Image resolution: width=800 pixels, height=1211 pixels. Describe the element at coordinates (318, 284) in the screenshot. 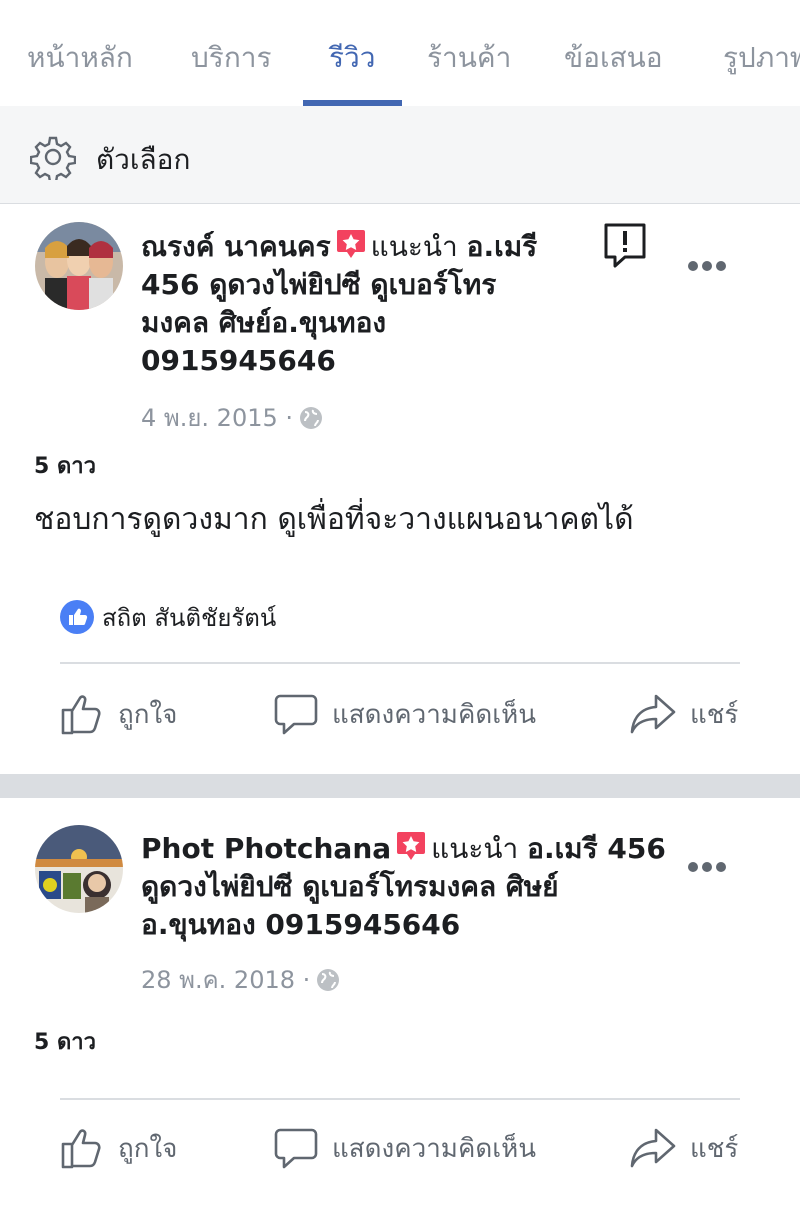

I see `page-name-cont: 456 ดูดวงไพ่ยิปซี ดูเบอร์โทร` at that location.